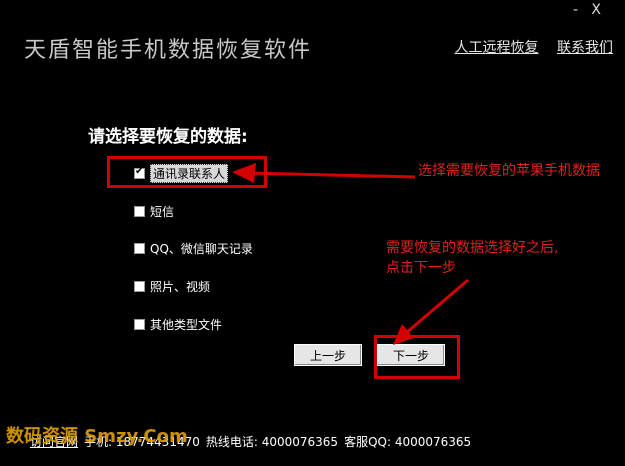  I want to click on qq-text: 客服QQ: 4000076365, so click(408, 442).